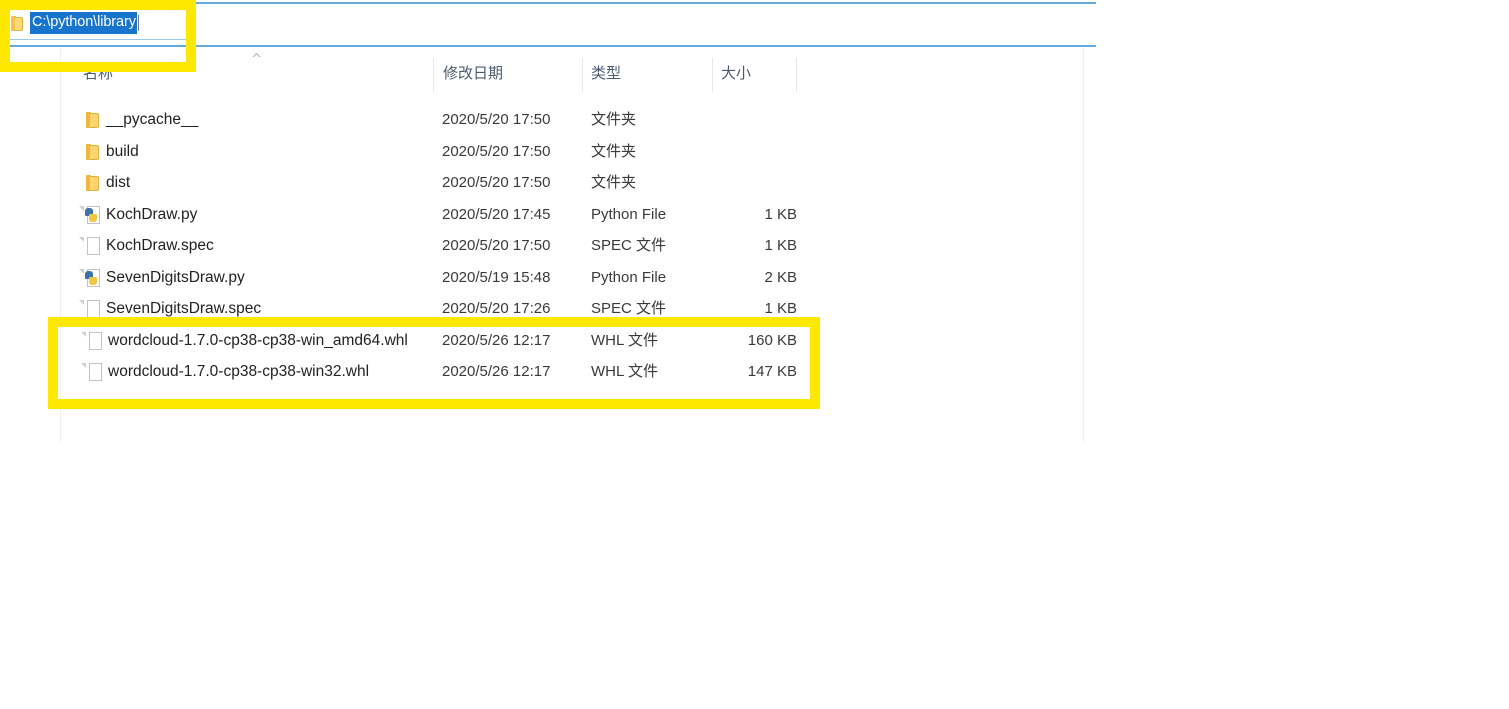  Describe the element at coordinates (238, 372) in the screenshot. I see `file-name-cell: wordcloud-1.7.0-cp38-cp38-win32.whl` at that location.